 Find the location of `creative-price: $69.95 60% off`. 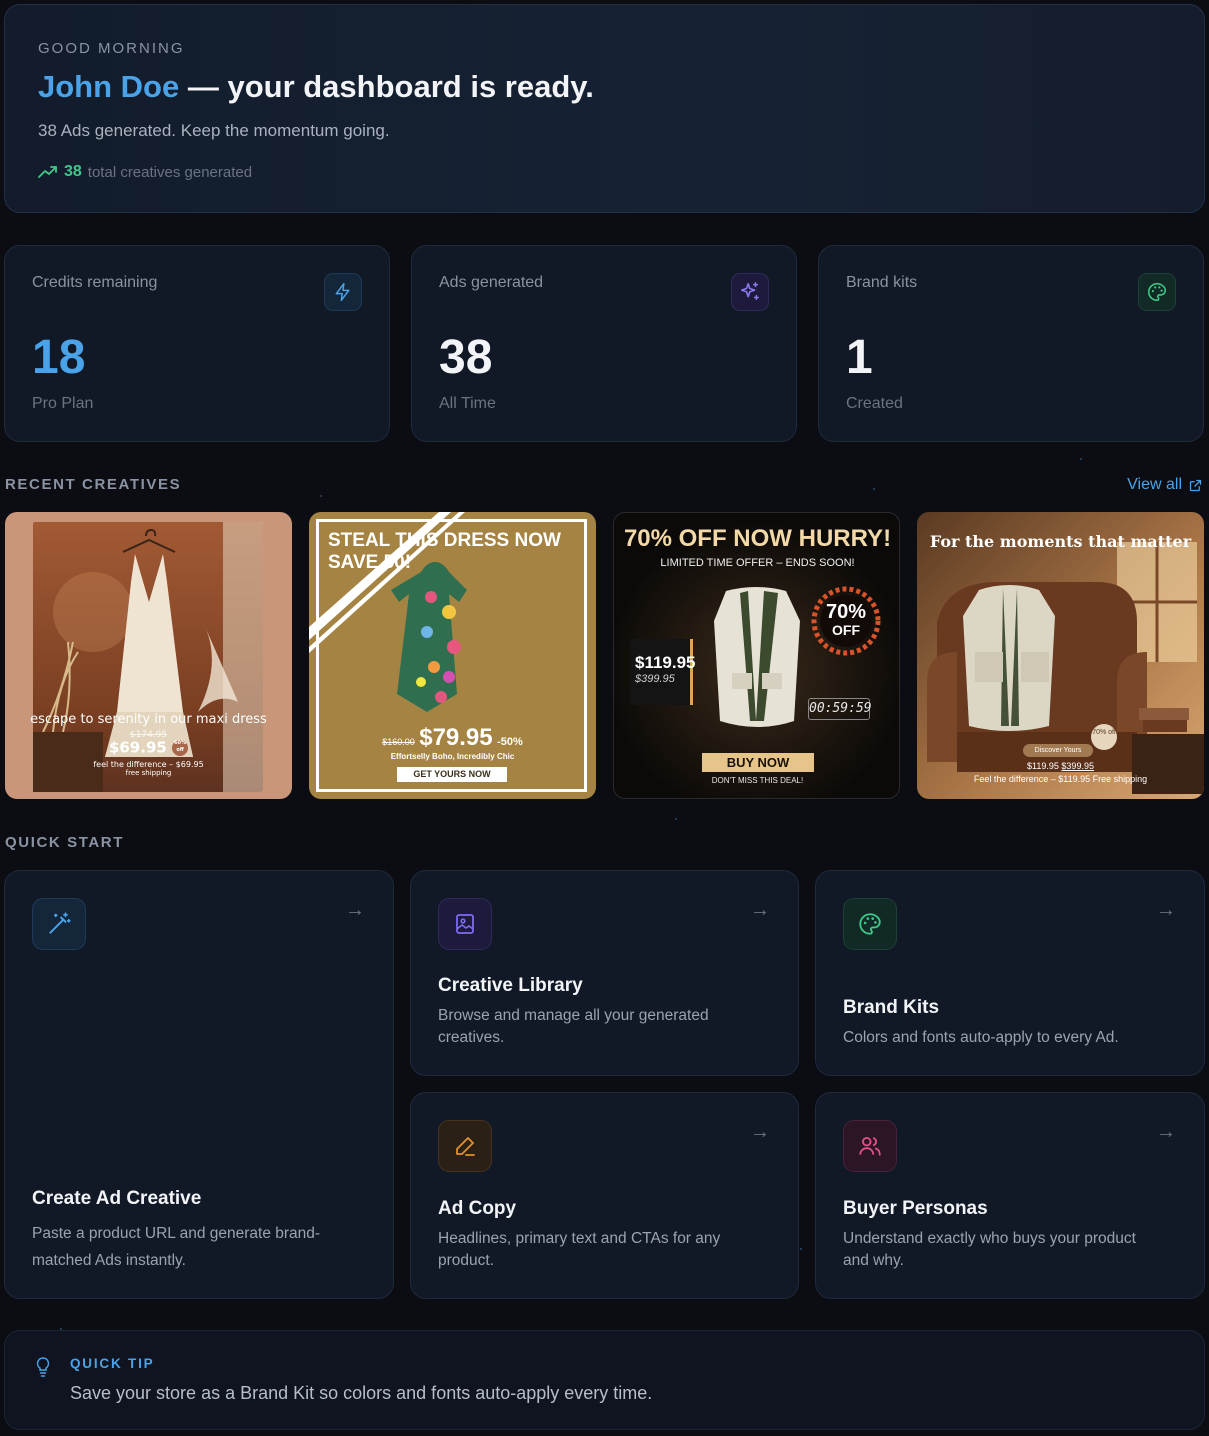

creative-price: $69.95 60% off is located at coordinates (148, 748).